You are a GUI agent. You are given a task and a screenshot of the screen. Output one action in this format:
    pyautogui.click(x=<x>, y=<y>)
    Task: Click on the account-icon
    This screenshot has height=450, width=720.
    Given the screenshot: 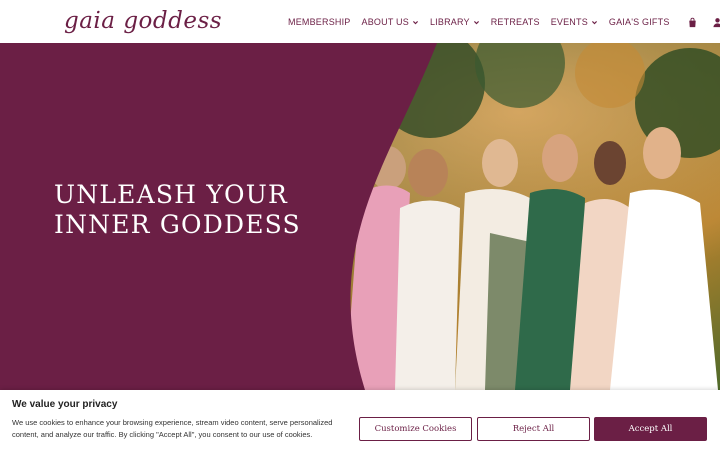 What is the action you would take?
    pyautogui.click(x=716, y=22)
    